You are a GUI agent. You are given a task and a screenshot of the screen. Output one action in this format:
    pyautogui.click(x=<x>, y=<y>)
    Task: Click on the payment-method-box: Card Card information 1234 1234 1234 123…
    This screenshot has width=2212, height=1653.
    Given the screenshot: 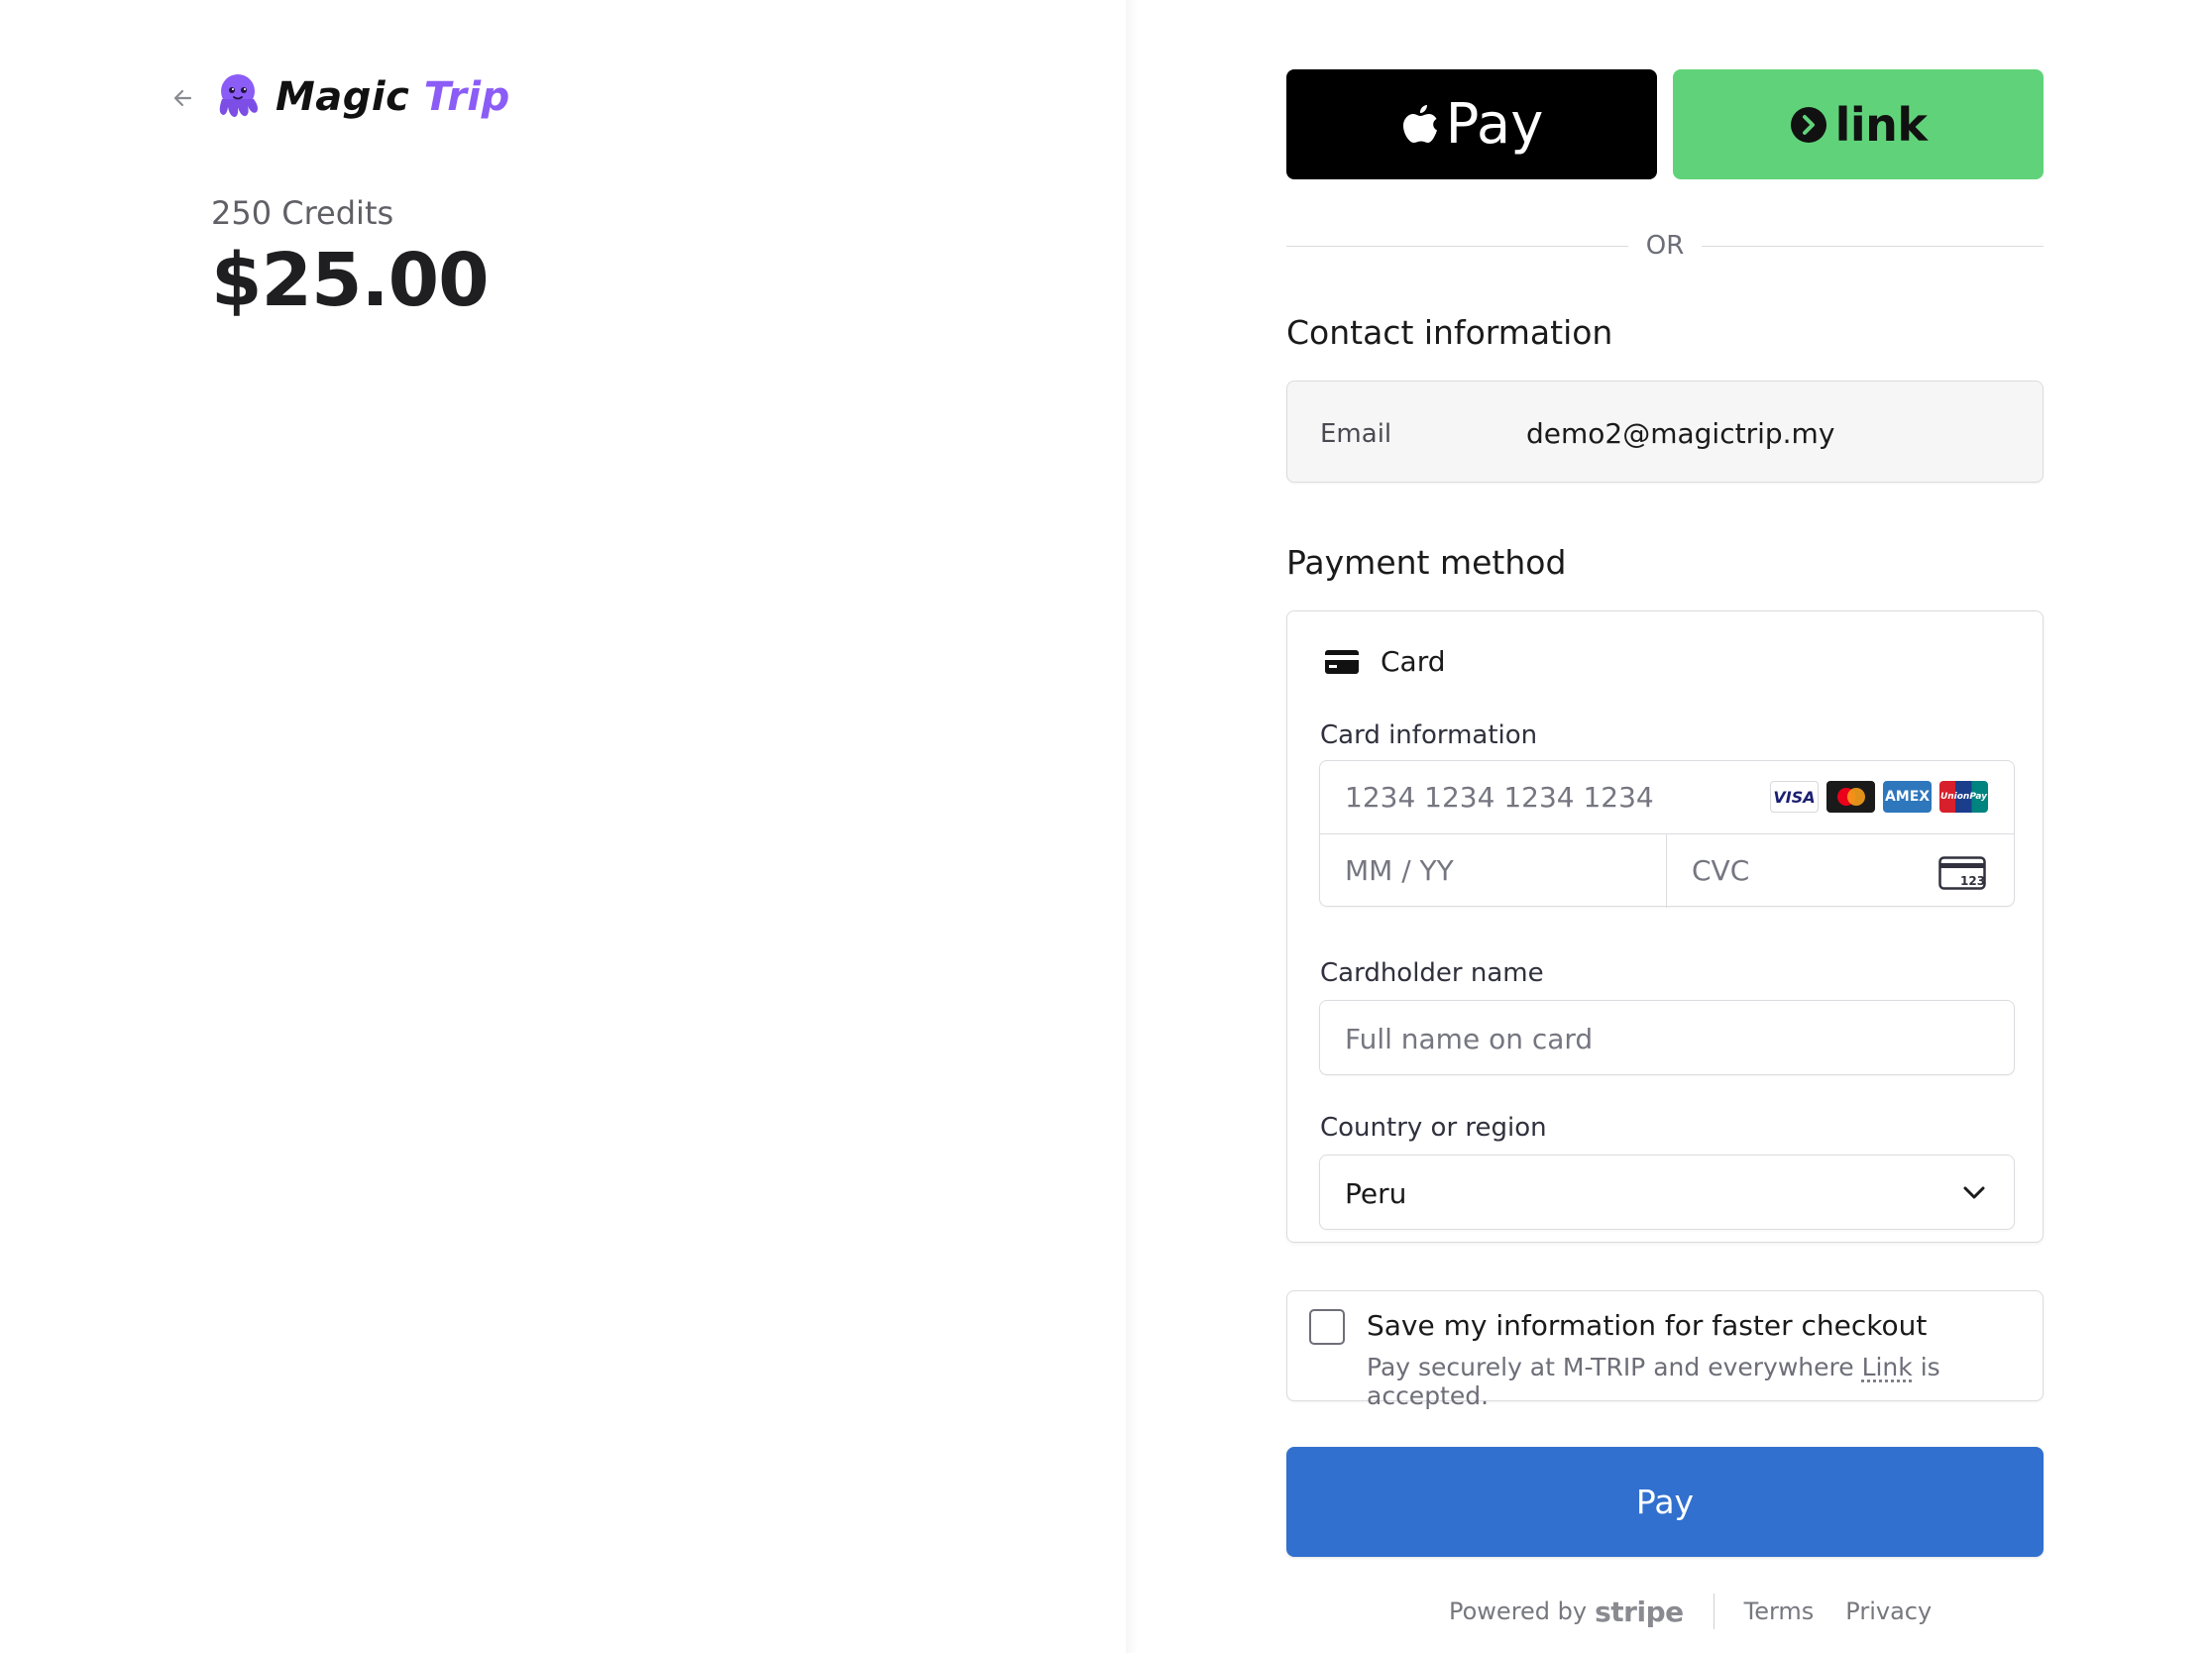 What is the action you would take?
    pyautogui.click(x=1665, y=926)
    